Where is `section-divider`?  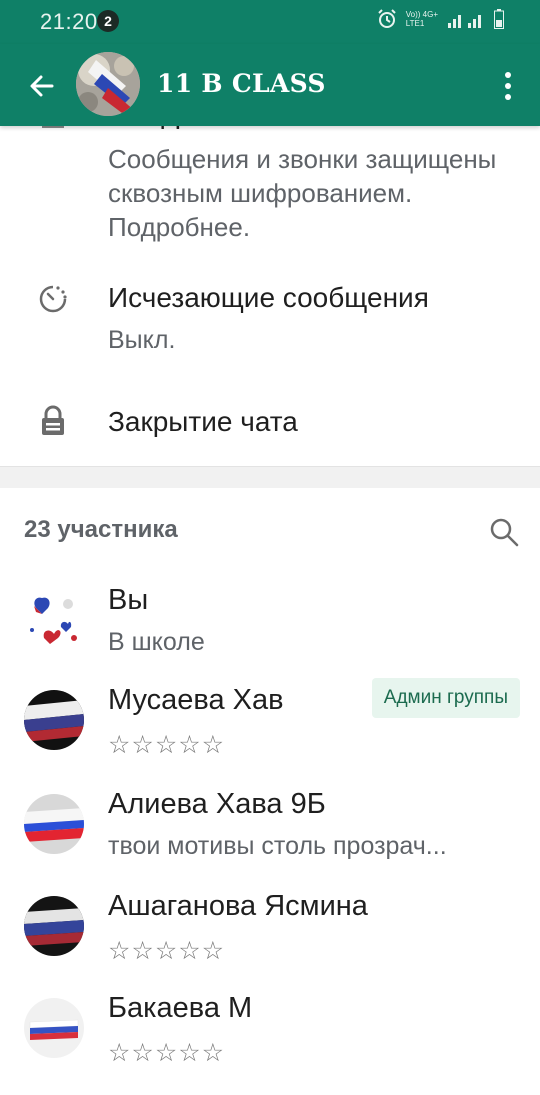
section-divider is located at coordinates (270, 477).